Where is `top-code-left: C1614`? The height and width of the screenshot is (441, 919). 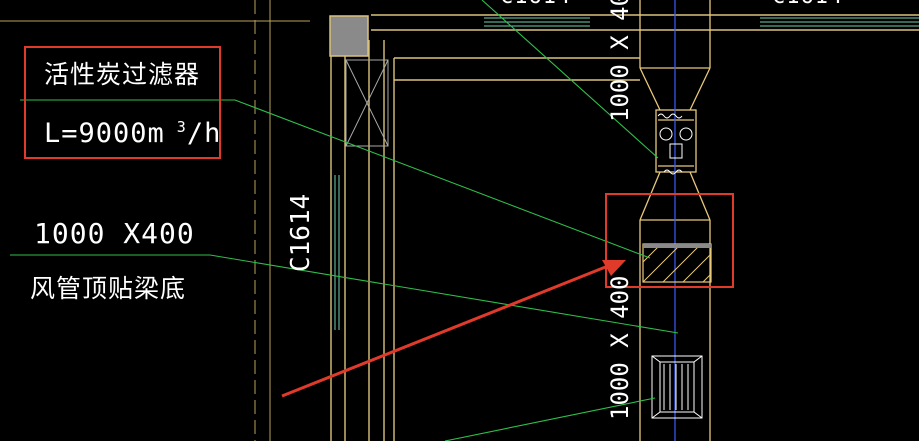
top-code-left: C1614 is located at coordinates (535, 4).